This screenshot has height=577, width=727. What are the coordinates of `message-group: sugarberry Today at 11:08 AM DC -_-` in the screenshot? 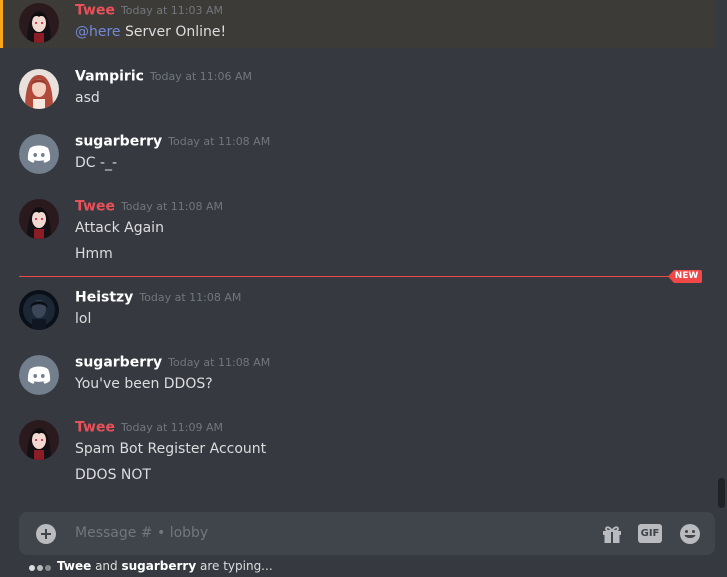 It's located at (358, 155).